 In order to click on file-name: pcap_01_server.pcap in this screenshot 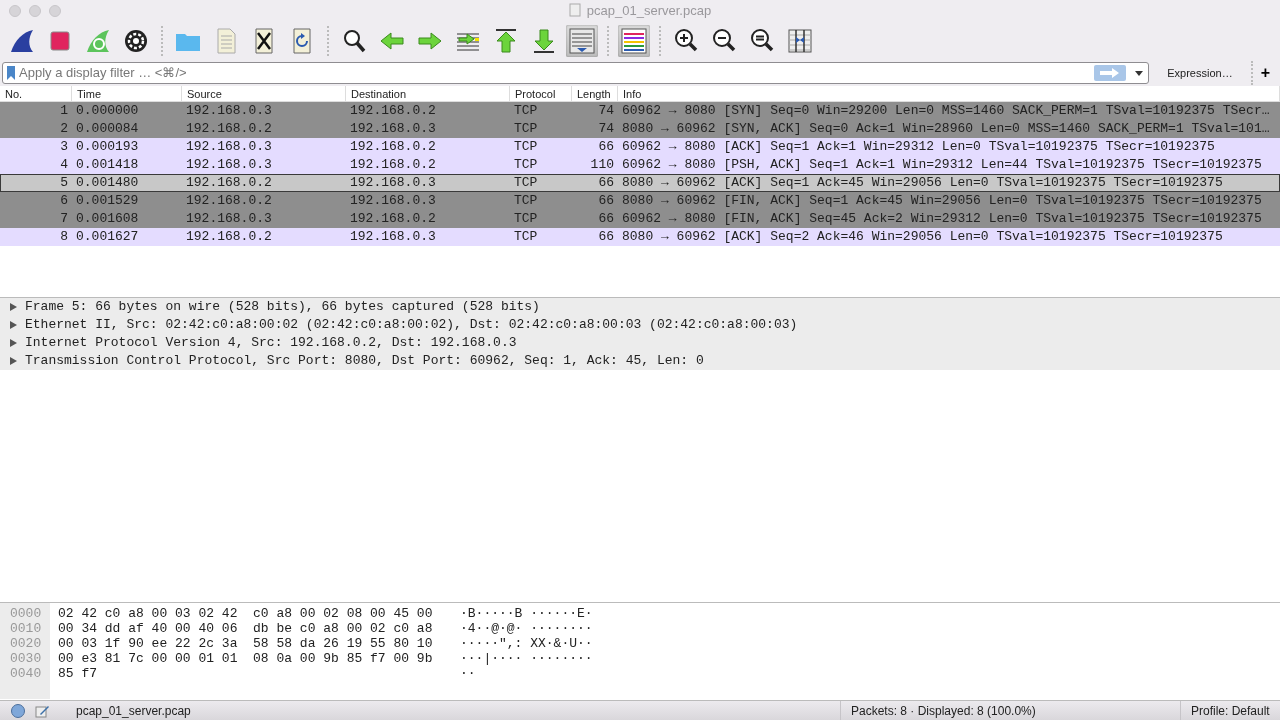, I will do `click(134, 711)`.